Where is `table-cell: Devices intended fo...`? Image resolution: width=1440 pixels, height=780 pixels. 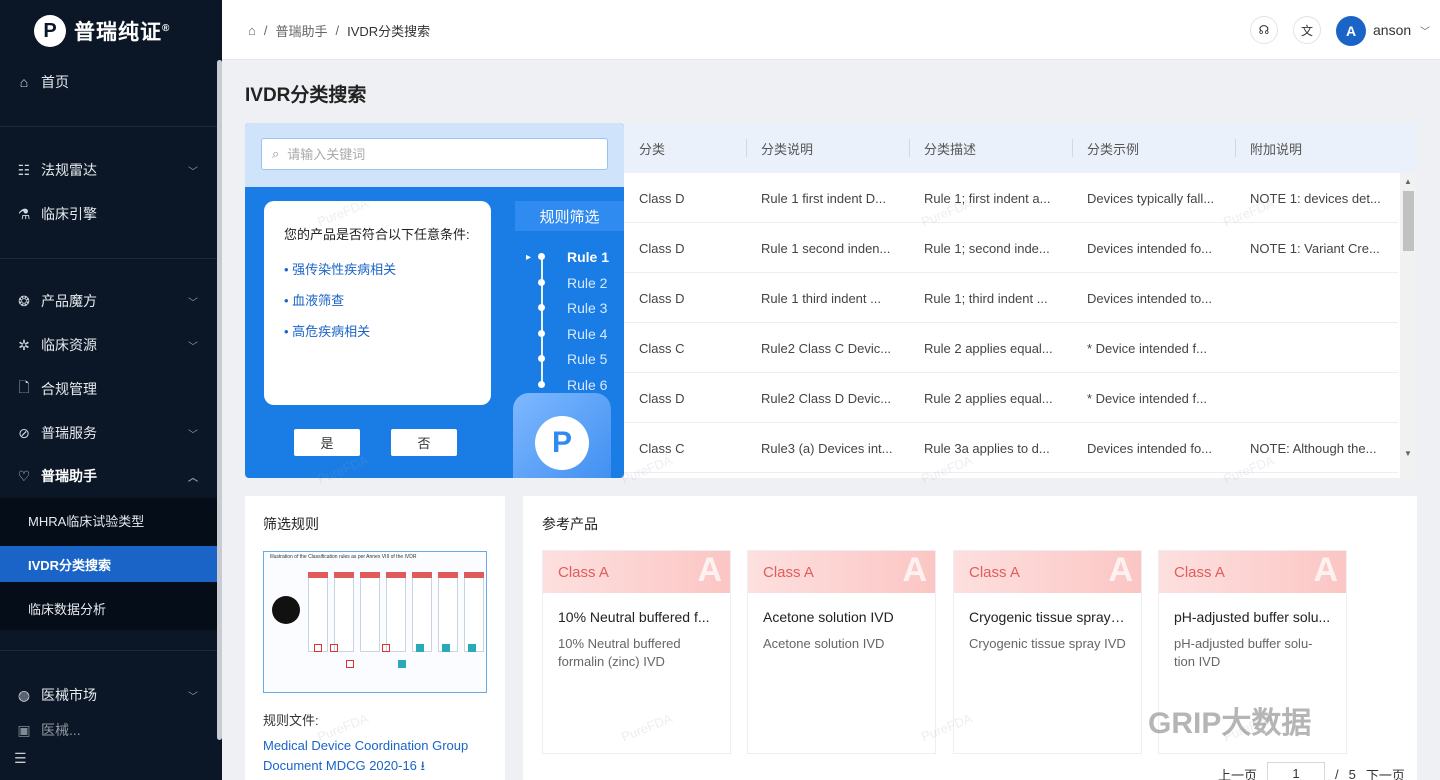
table-cell: Devices intended fo... is located at coordinates (1150, 248).